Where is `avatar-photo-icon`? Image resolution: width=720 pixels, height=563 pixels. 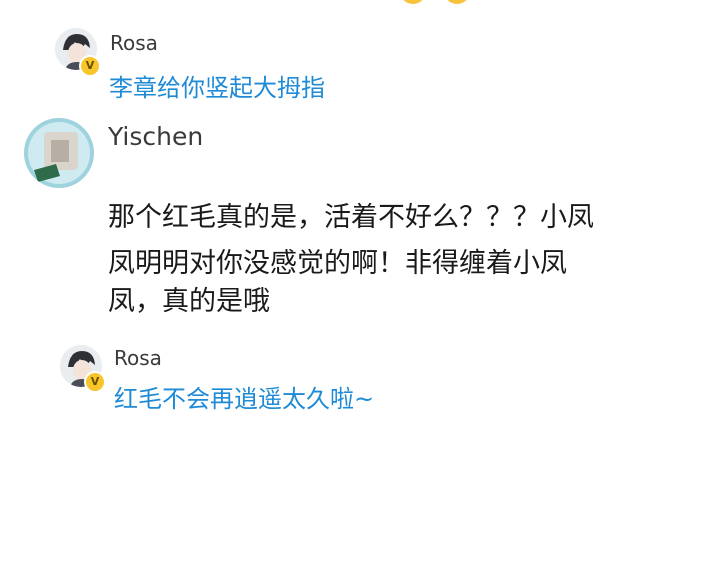
avatar-photo-icon is located at coordinates (59, 153).